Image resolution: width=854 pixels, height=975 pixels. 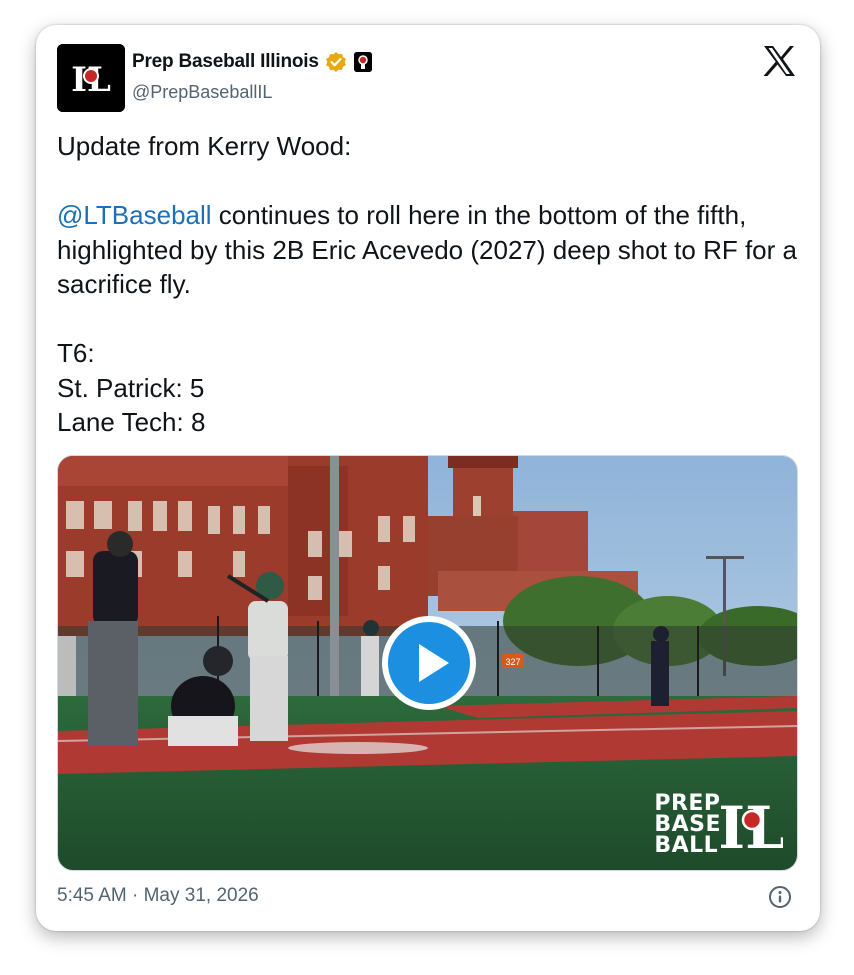 I want to click on score-line: Lane Tech: 8, so click(x=131, y=422).